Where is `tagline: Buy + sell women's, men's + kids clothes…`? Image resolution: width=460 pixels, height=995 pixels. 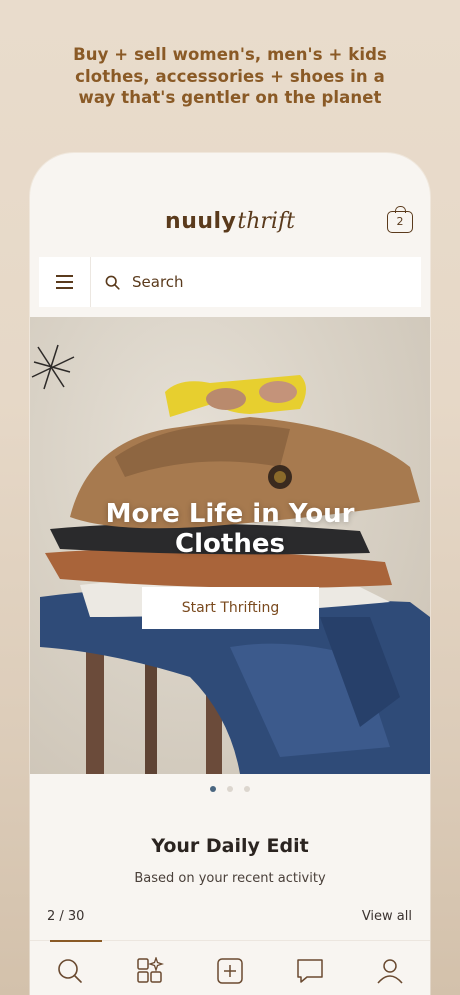
tagline: Buy + sell women's, men's + kids clothes… is located at coordinates (230, 76).